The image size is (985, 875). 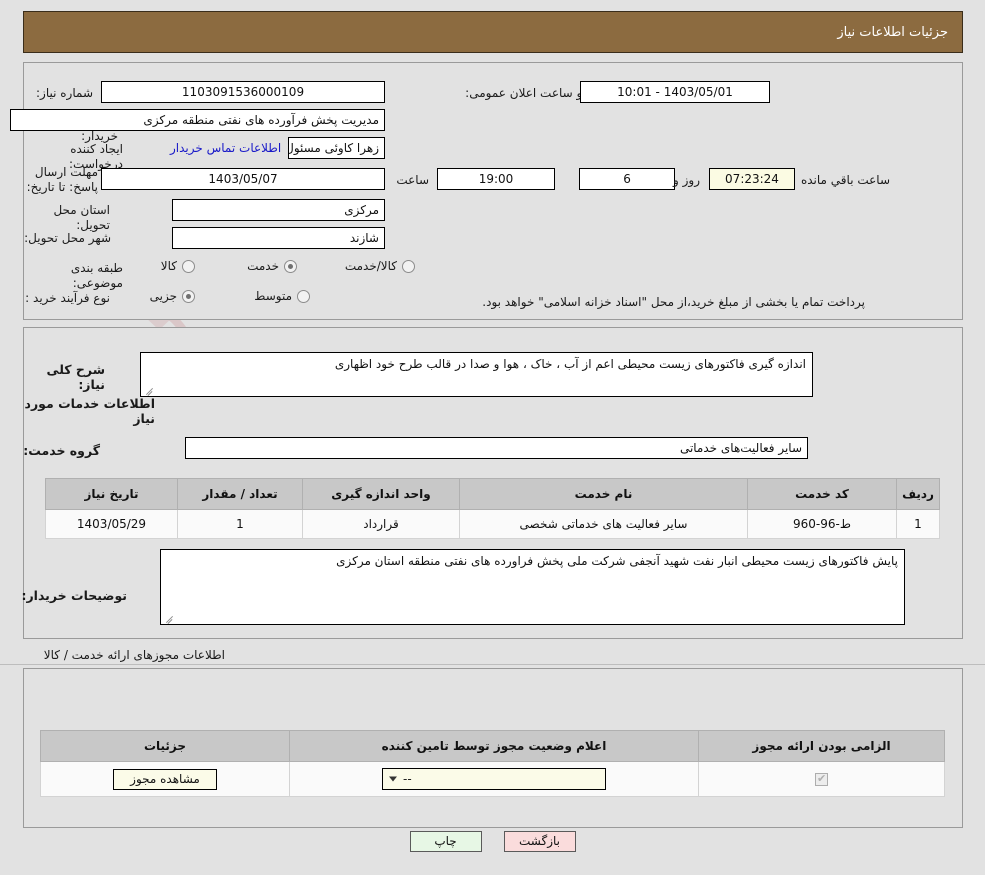 What do you see at coordinates (75, 377) in the screenshot?
I see `general-description-label: شرح کلی نیاز:` at bounding box center [75, 377].